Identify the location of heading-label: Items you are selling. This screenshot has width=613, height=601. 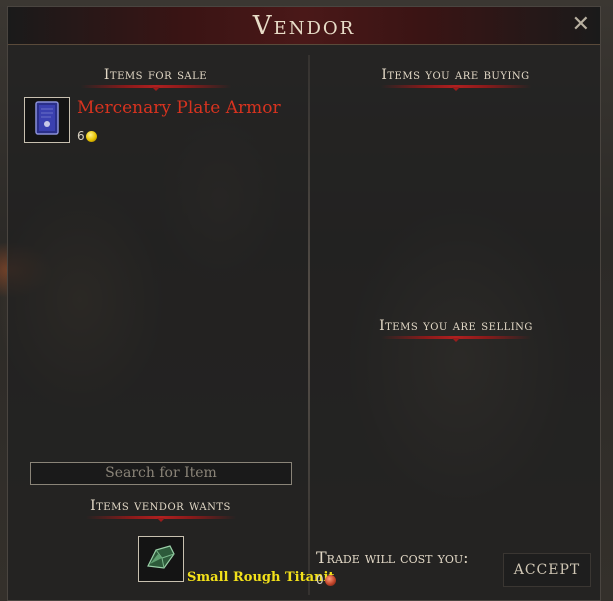
(456, 326).